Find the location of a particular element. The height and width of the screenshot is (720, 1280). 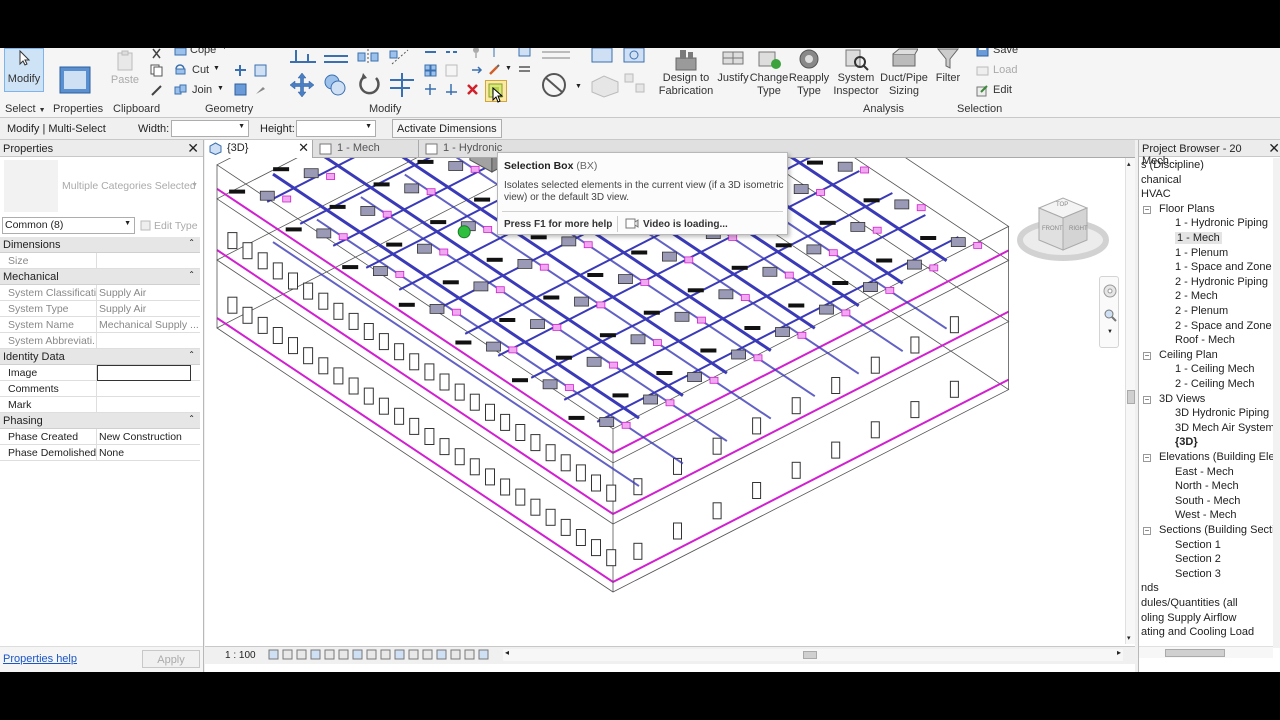

browser-item: 3D Mech Air System is located at coordinates (1225, 428).